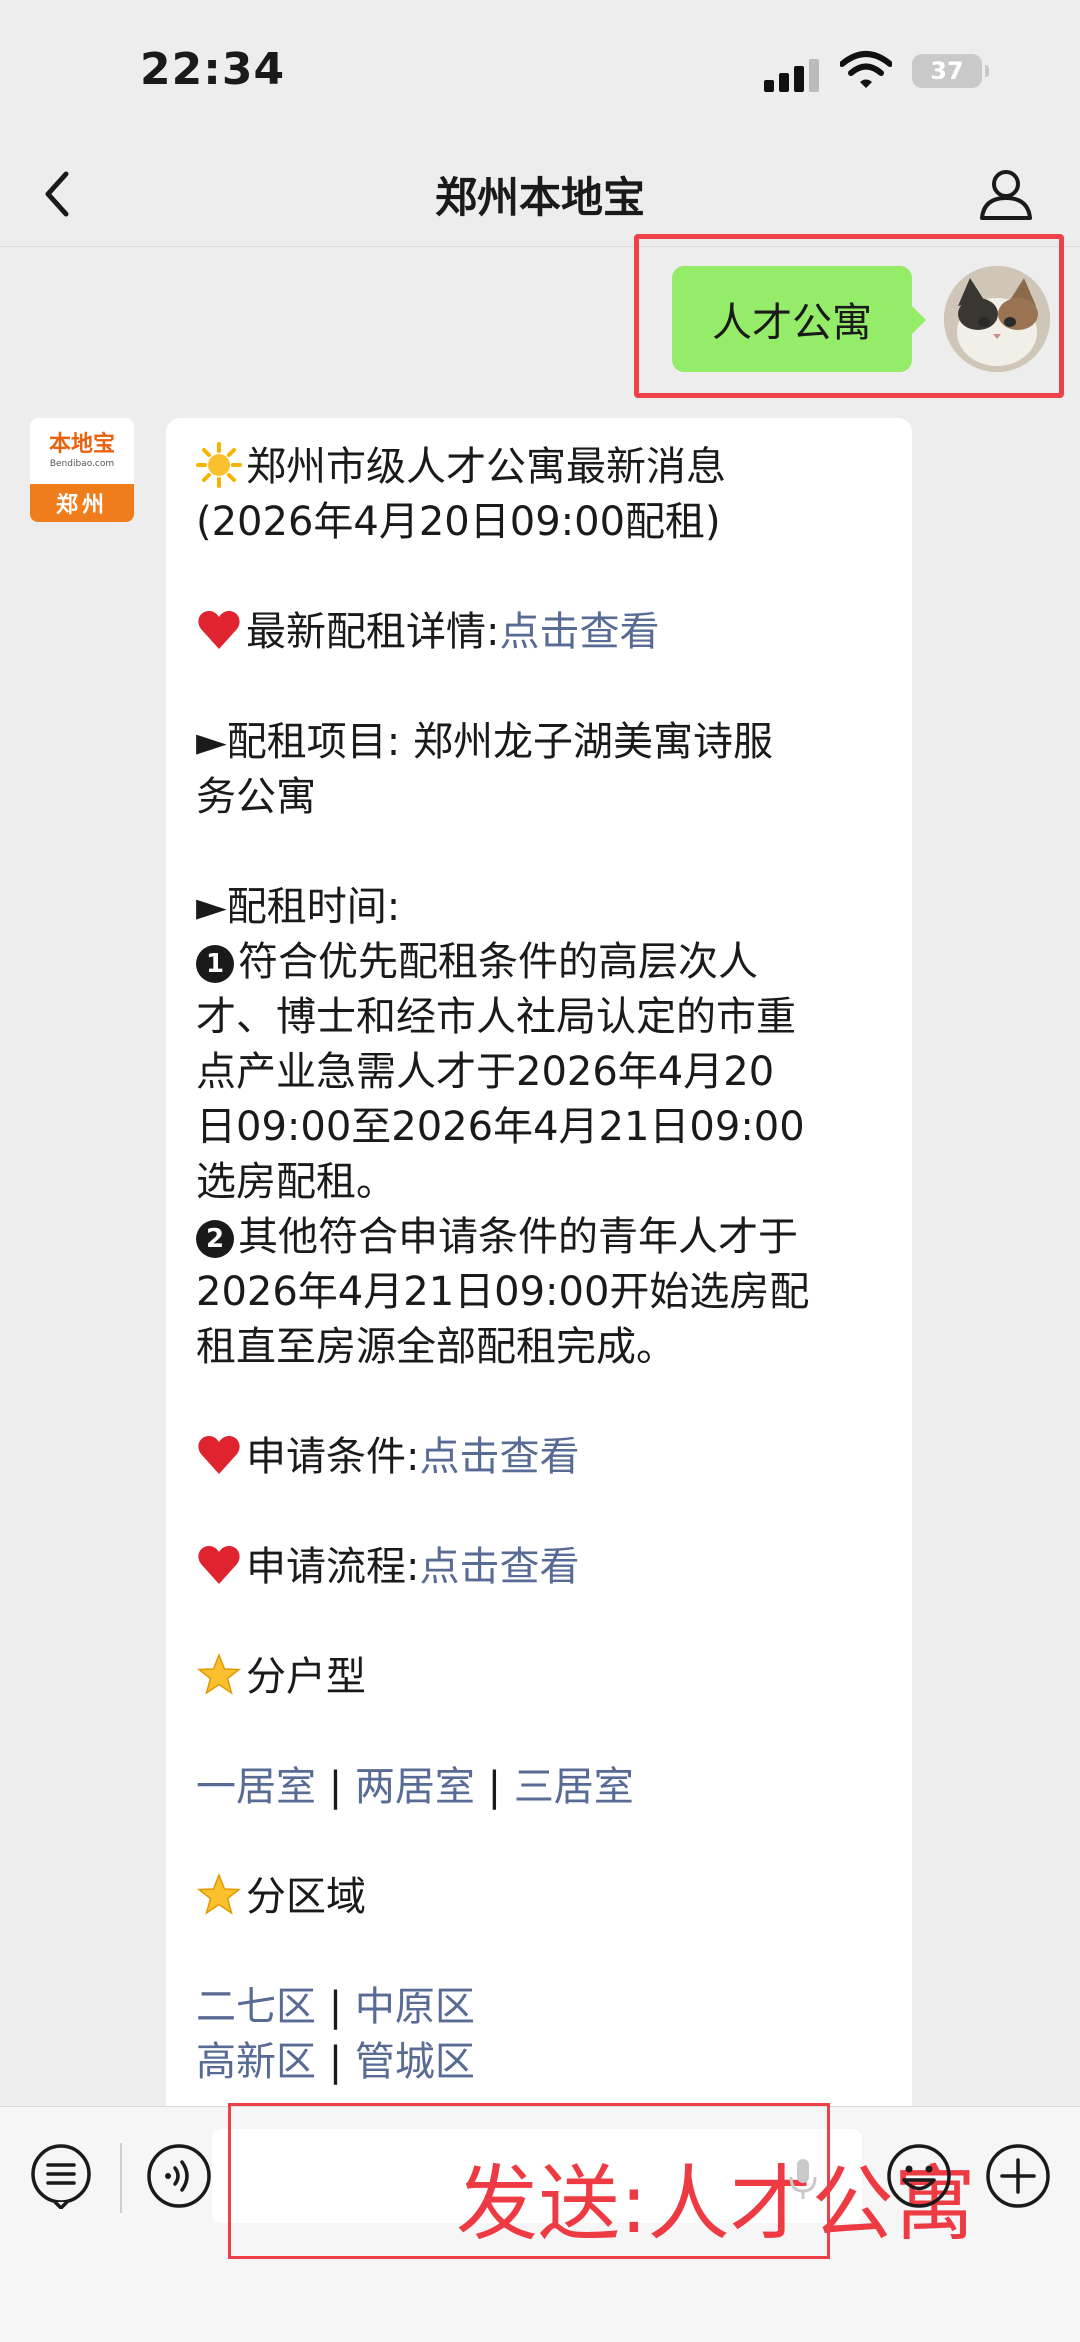 Image resolution: width=1080 pixels, height=2342 pixels. I want to click on detail-line: 最新配租详情:点击查看, so click(541, 632).